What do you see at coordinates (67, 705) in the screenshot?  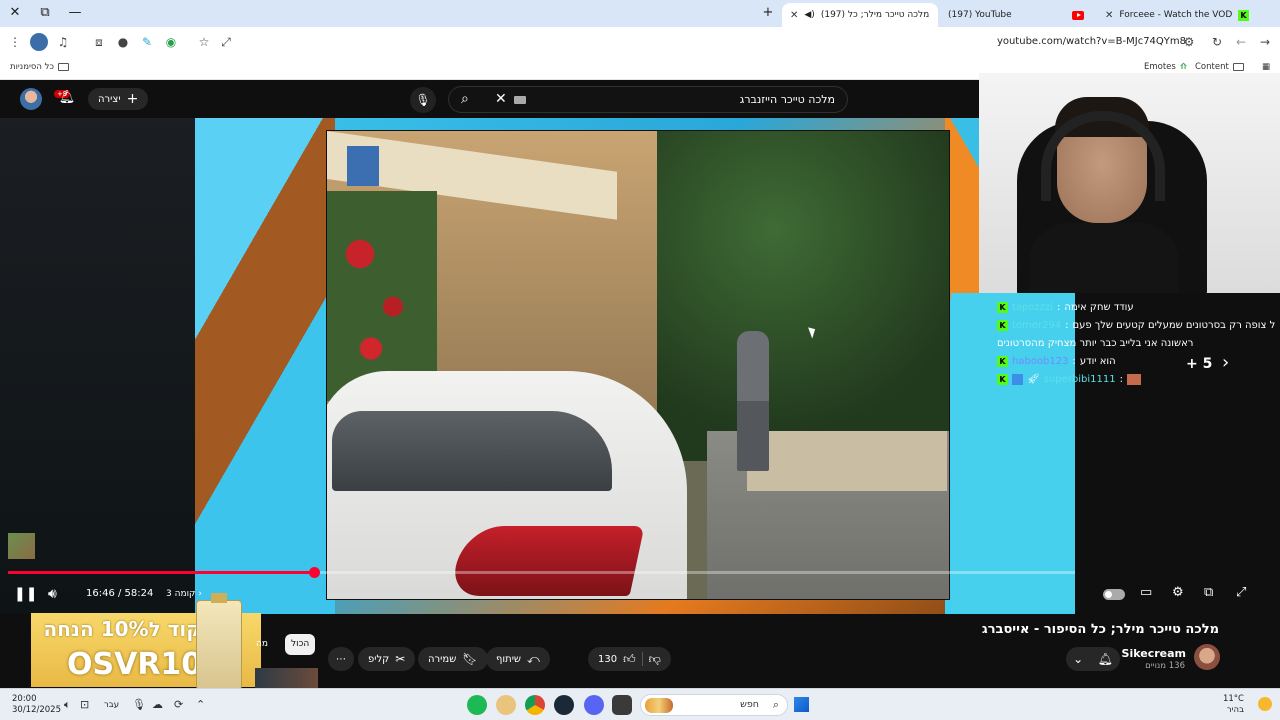 I see `speaker-icon: 🔈︎` at bounding box center [67, 705].